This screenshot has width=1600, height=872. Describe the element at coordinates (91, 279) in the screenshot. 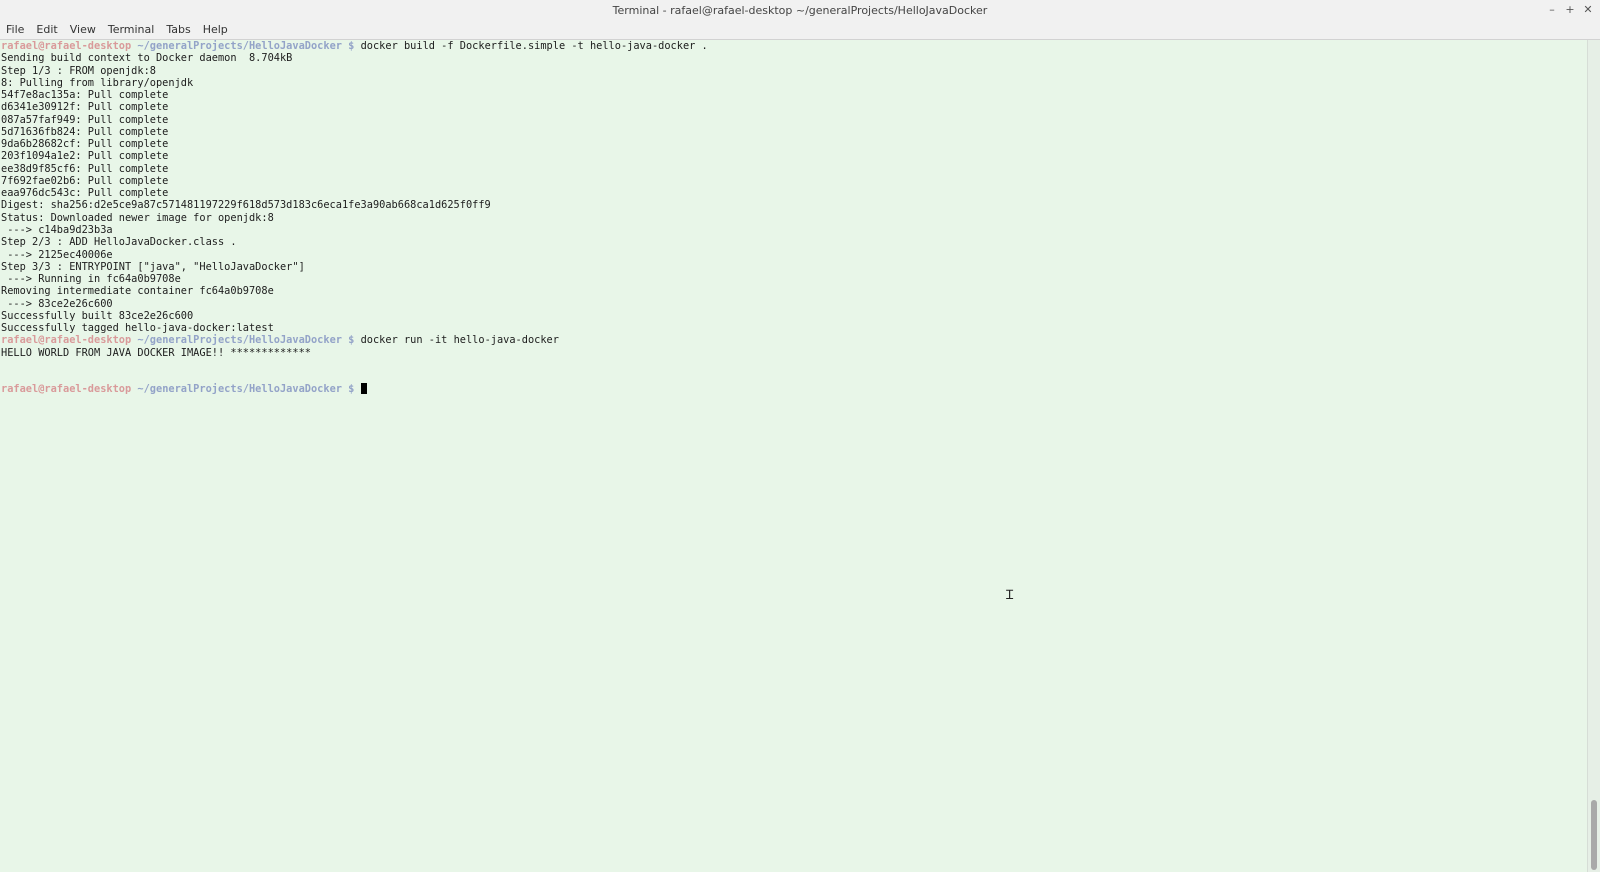

I see `output-line: ---> Running in fc64a0b9708e` at that location.